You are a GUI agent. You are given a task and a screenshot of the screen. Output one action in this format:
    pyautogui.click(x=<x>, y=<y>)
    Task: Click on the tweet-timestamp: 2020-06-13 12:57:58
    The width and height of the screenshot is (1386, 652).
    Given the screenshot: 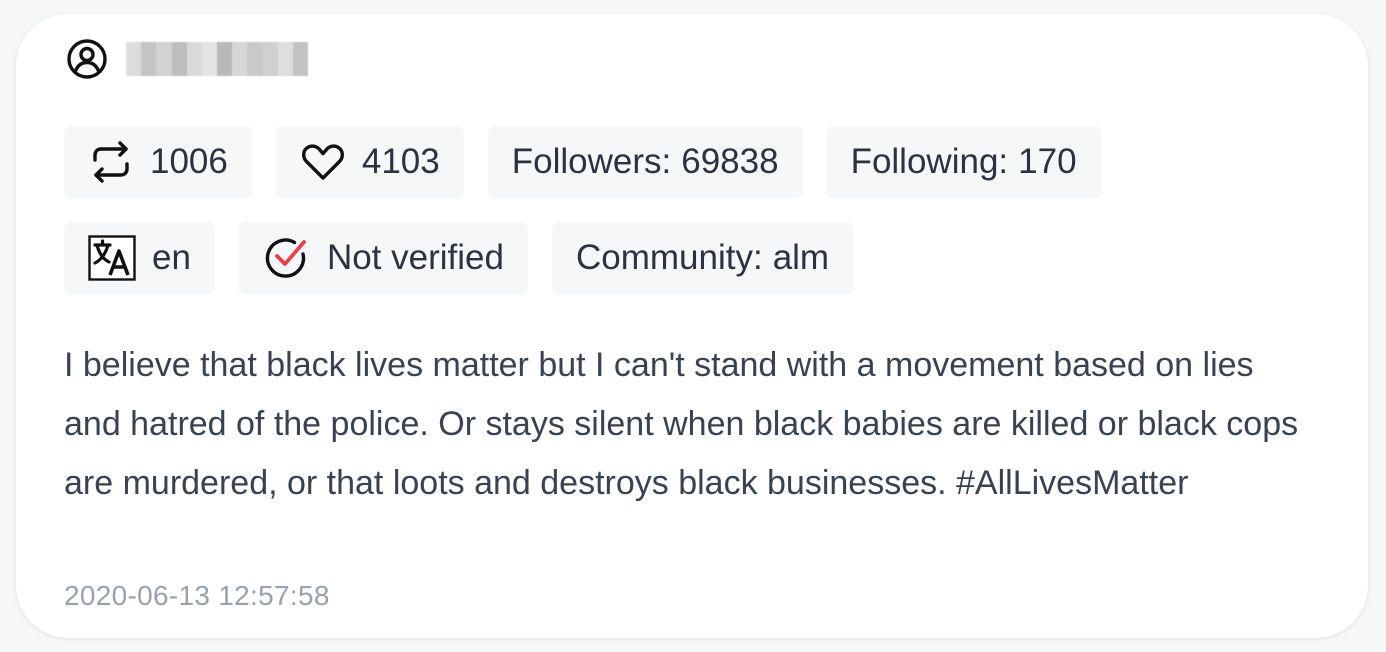 What is the action you would take?
    pyautogui.click(x=197, y=595)
    